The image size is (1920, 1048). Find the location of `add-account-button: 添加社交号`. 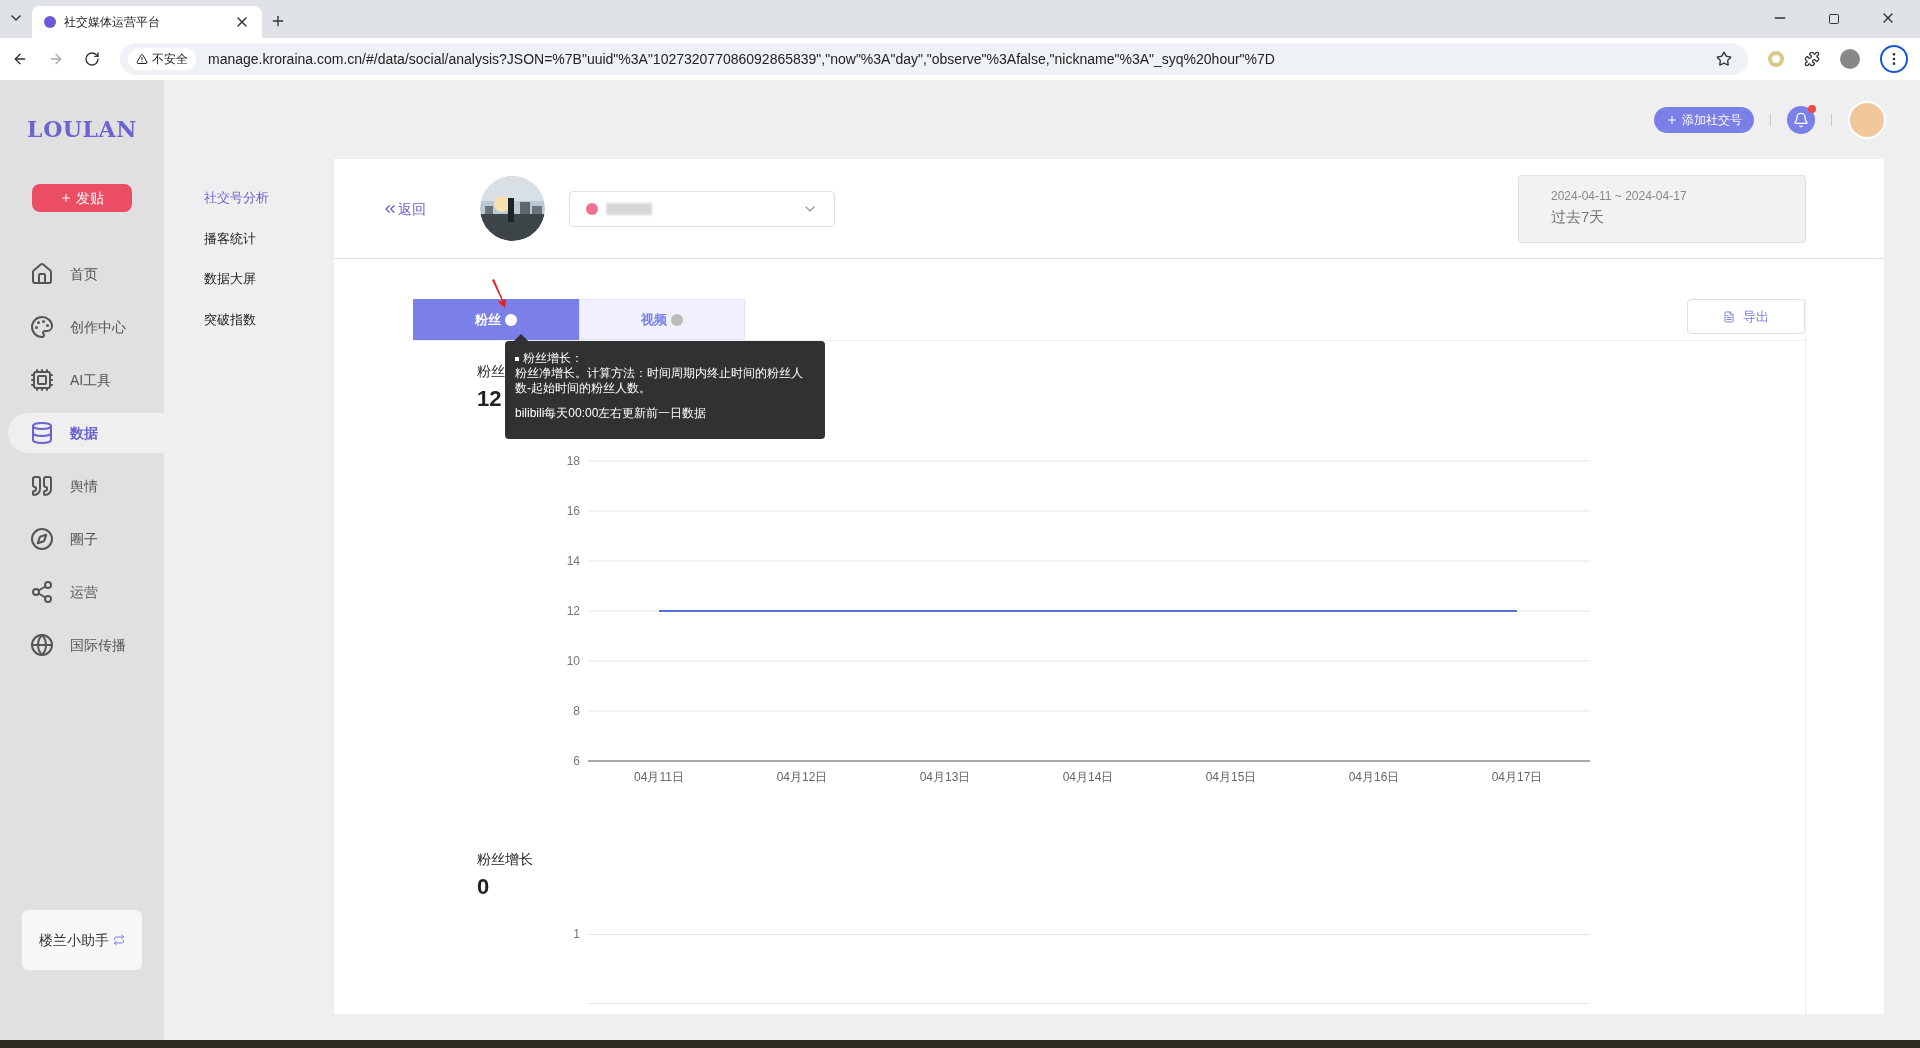

add-account-button: 添加社交号 is located at coordinates (1704, 119).